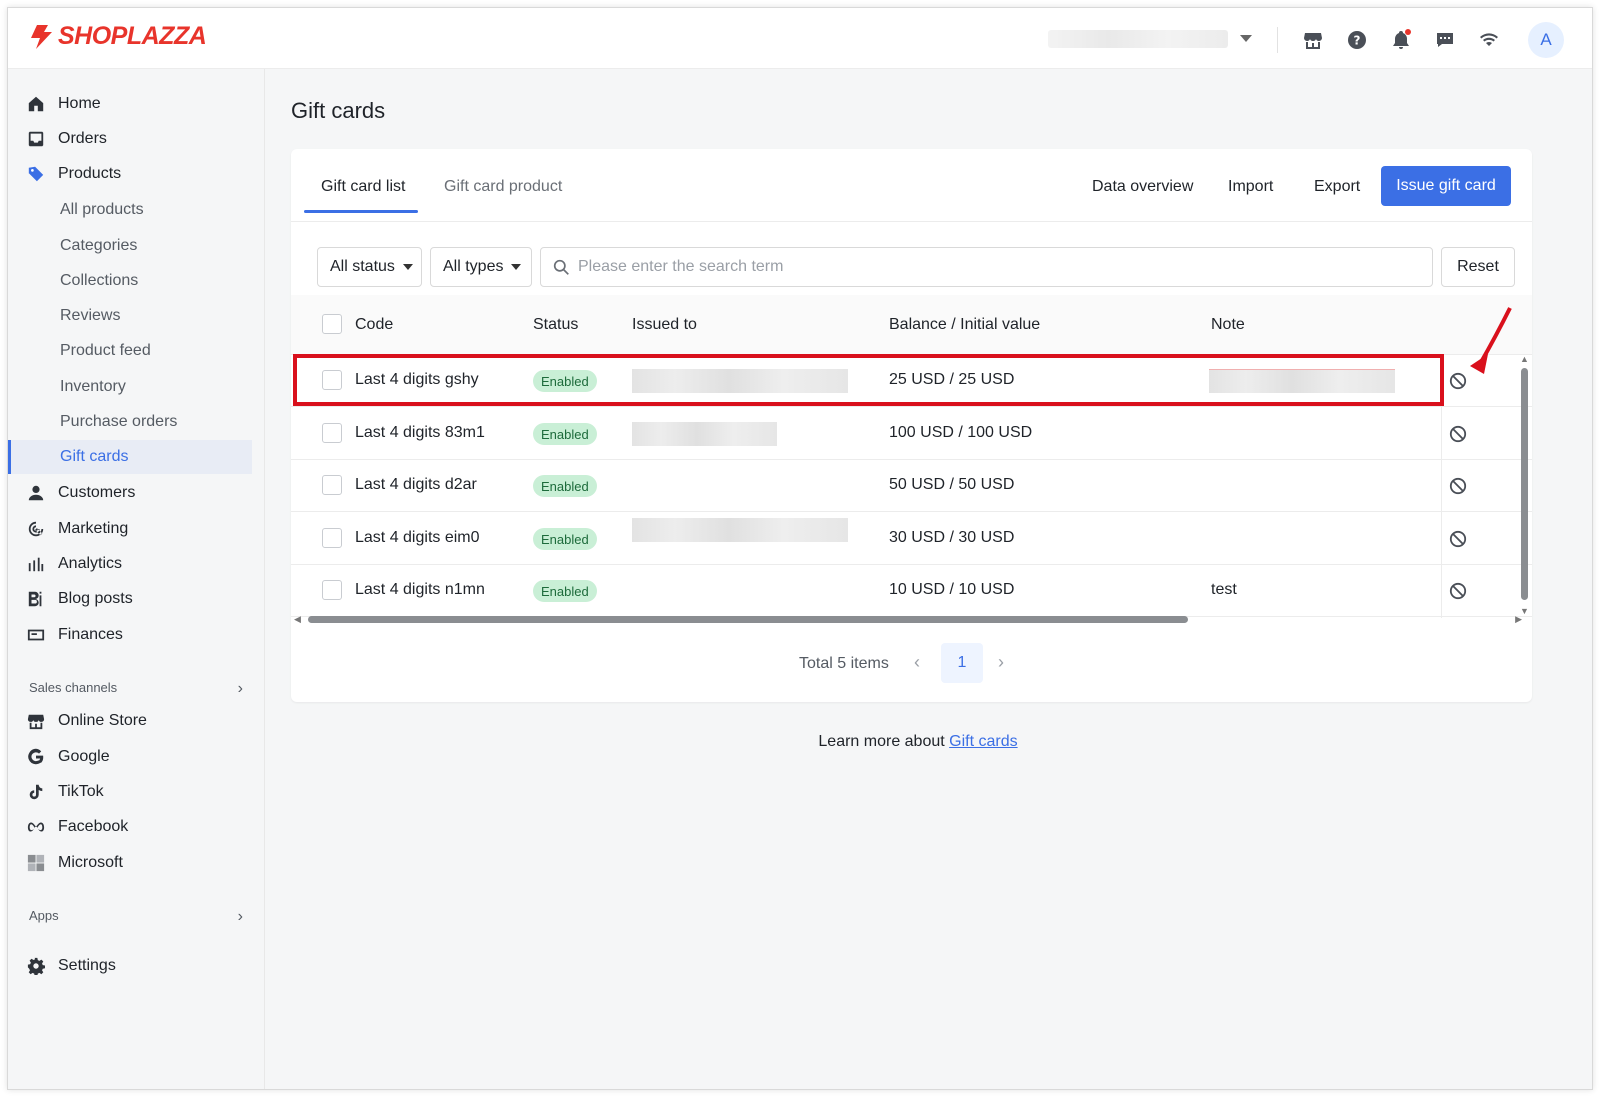 This screenshot has height=1096, width=1600. I want to click on data-overview-button: Data overview, so click(1142, 187).